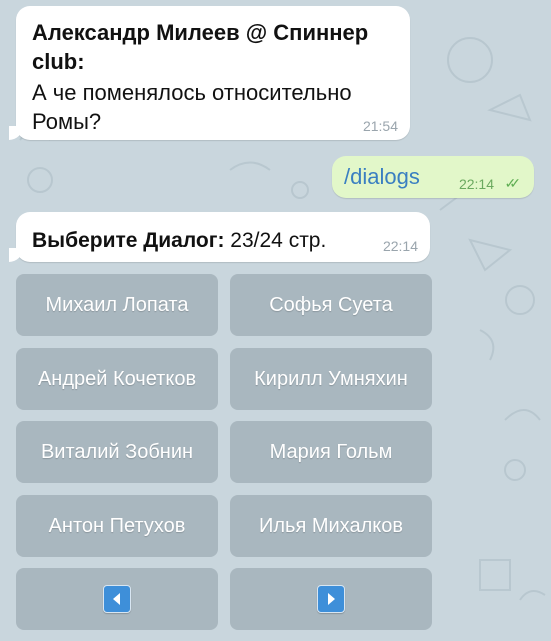 This screenshot has width=551, height=641. I want to click on incoming-message: Выберите Диалог: 23/24 стр. 22:14, so click(219, 237).